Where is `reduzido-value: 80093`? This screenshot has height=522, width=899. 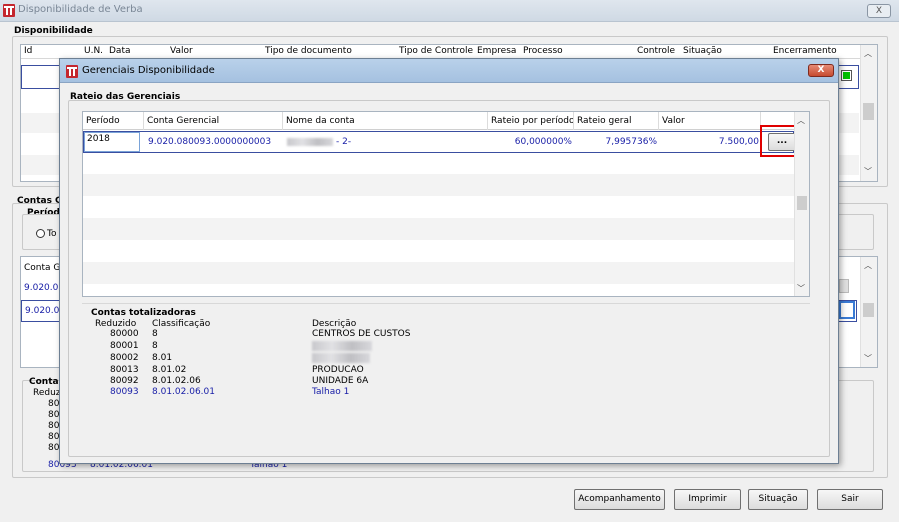 reduzido-value: 80093 is located at coordinates (124, 392).